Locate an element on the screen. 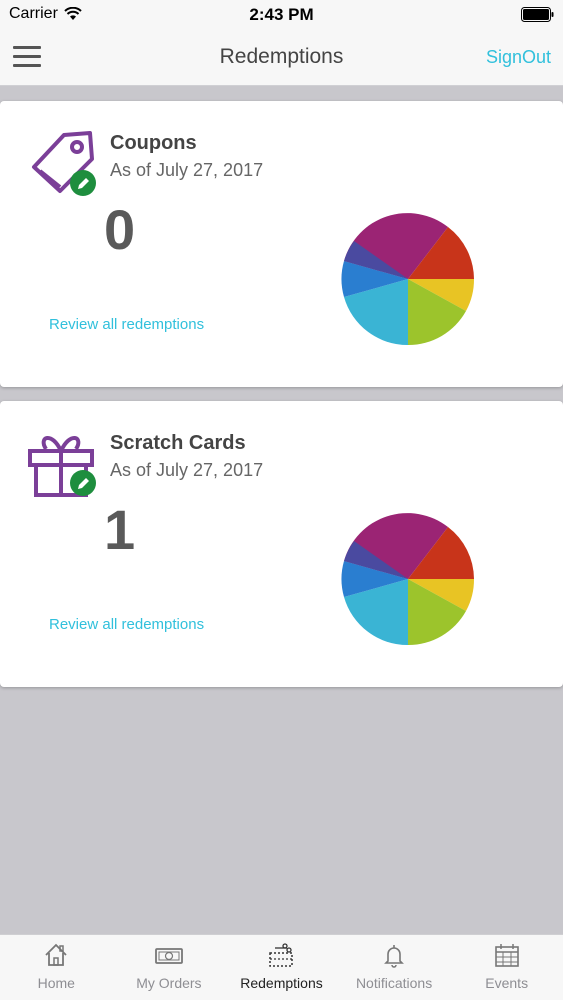 Image resolution: width=563 pixels, height=1000 pixels. tab-label: Notifications is located at coordinates (394, 983).